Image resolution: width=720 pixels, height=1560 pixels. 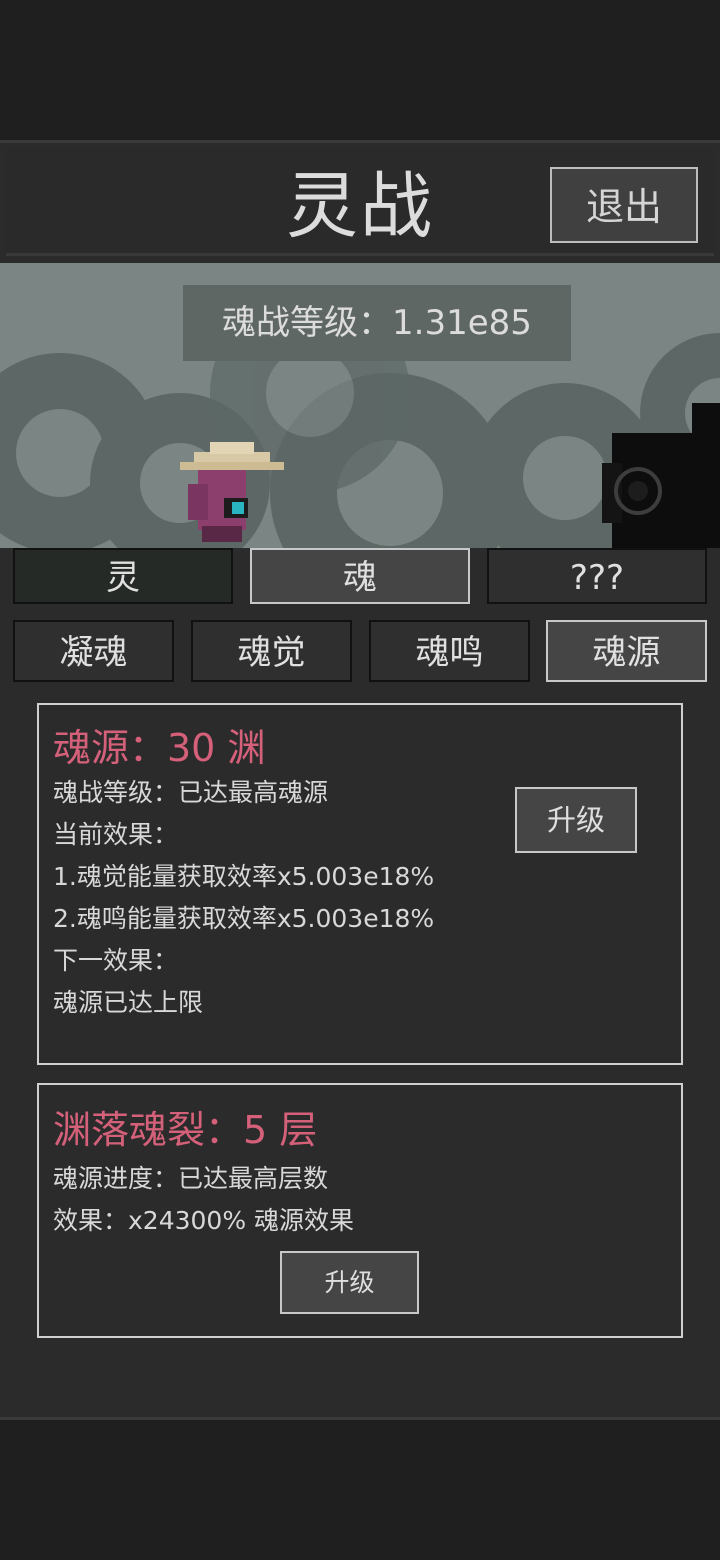 I want to click on abyss-fall-line: 效果：x24300% 魂源效果, so click(x=204, y=1220).